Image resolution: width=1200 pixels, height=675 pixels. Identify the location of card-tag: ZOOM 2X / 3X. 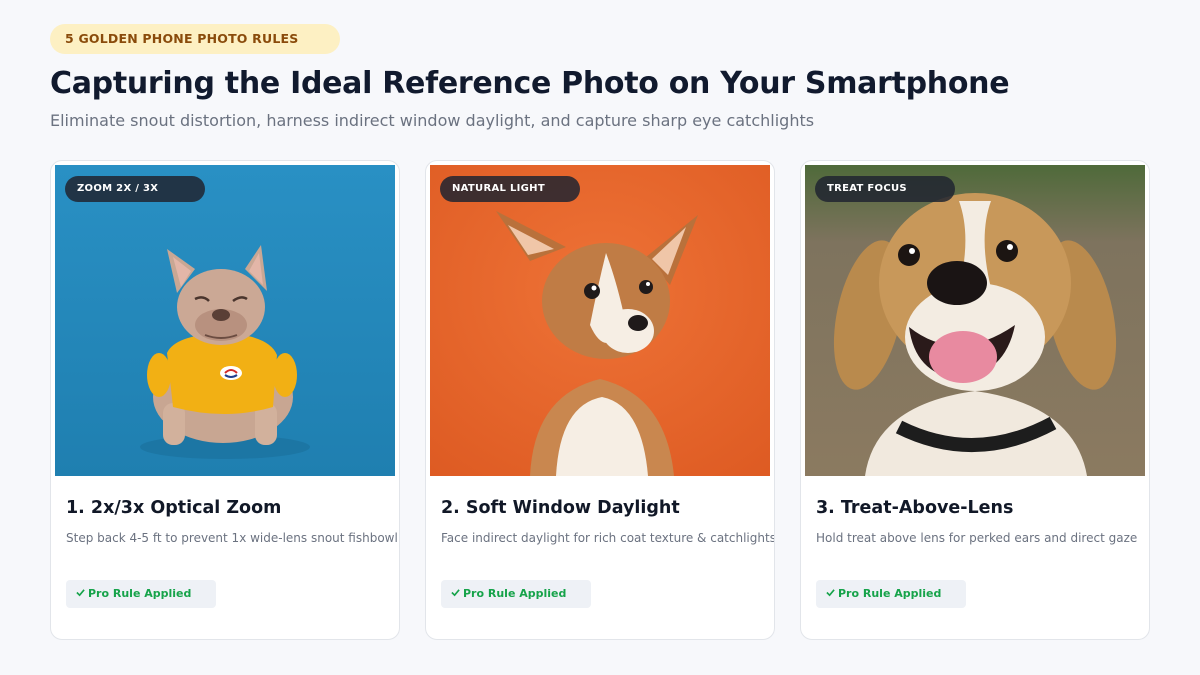
(135, 189).